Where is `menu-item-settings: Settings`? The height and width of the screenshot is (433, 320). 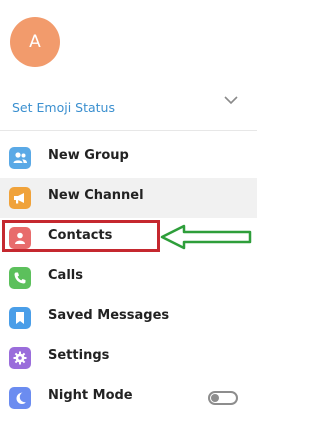
menu-item-settings: Settings is located at coordinates (128, 358).